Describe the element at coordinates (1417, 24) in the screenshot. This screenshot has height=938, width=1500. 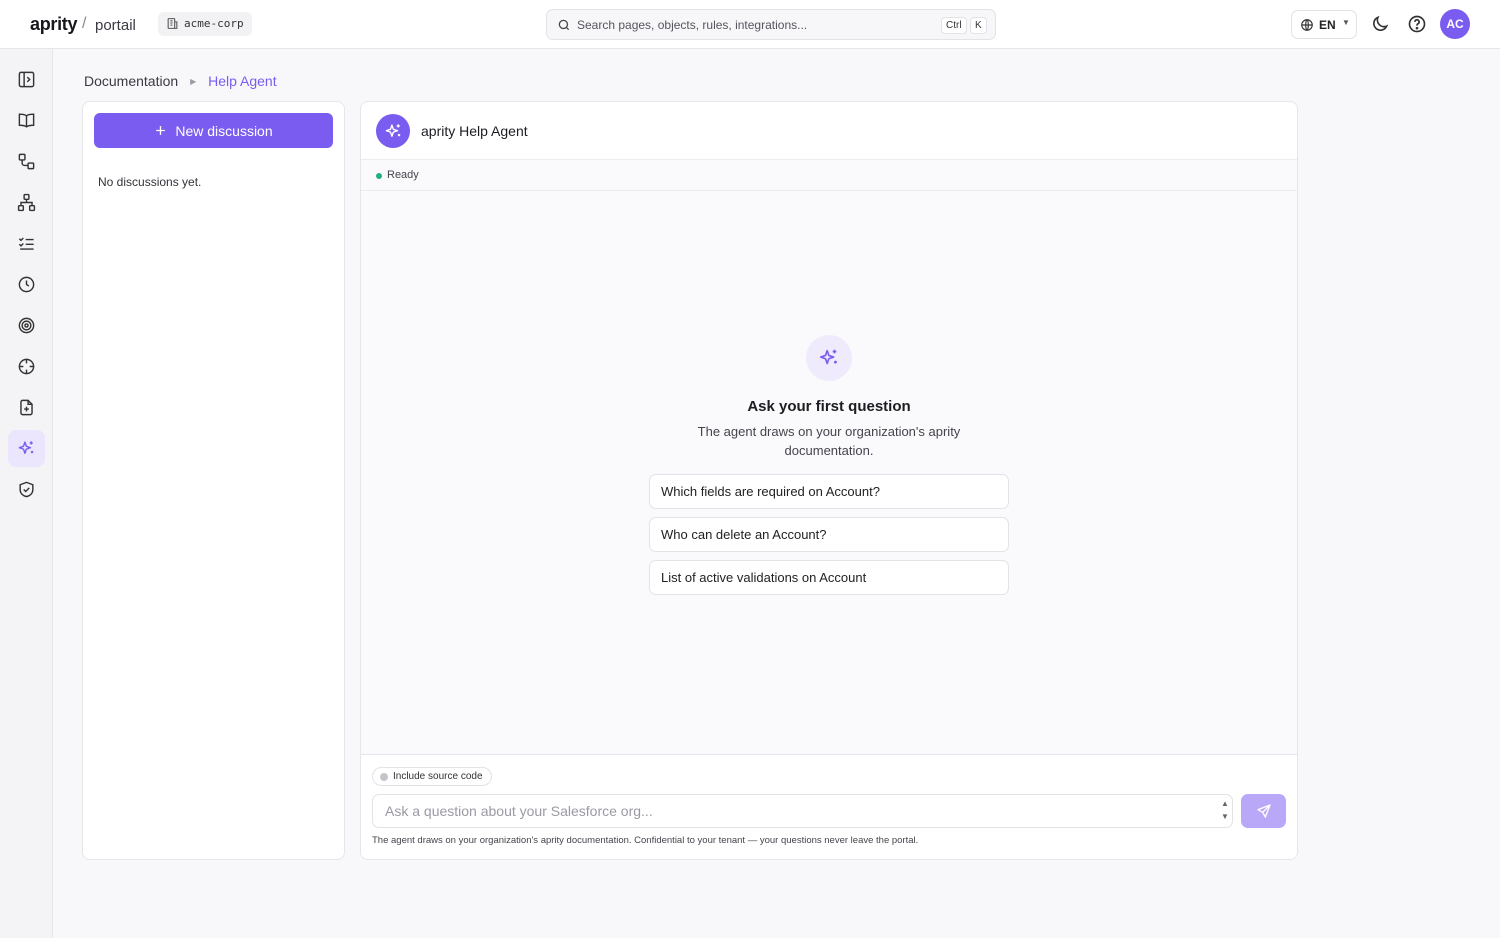
I see `help-icon` at that location.